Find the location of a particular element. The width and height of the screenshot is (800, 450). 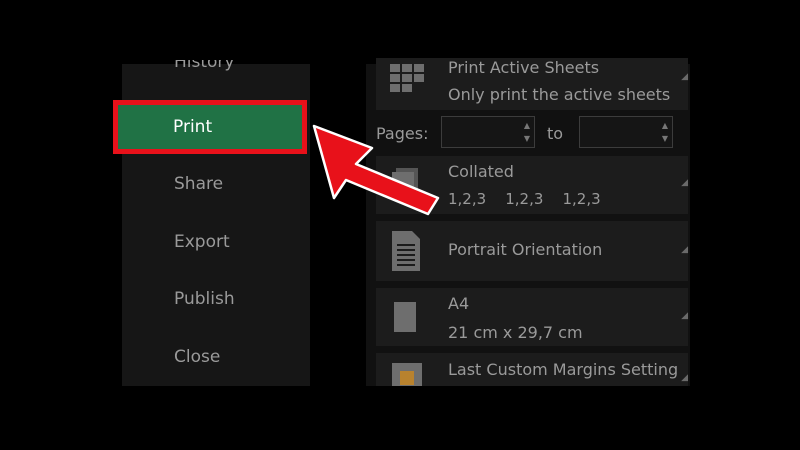

sidebar-item-close: Close is located at coordinates (197, 357).